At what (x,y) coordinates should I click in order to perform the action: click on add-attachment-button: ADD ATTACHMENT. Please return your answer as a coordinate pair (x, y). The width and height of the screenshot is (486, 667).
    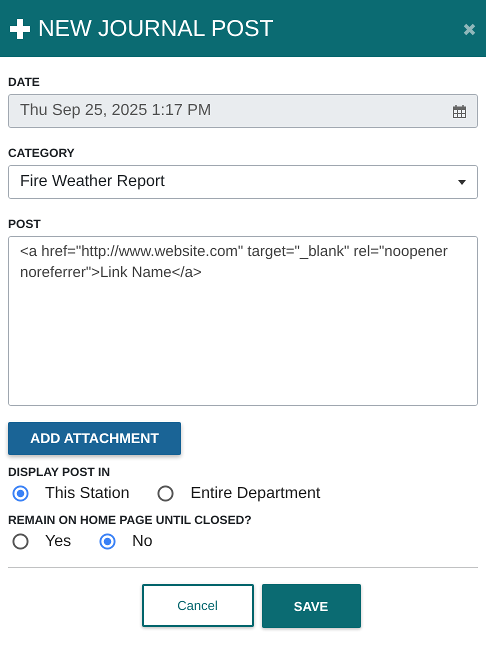
    Looking at the image, I should click on (94, 438).